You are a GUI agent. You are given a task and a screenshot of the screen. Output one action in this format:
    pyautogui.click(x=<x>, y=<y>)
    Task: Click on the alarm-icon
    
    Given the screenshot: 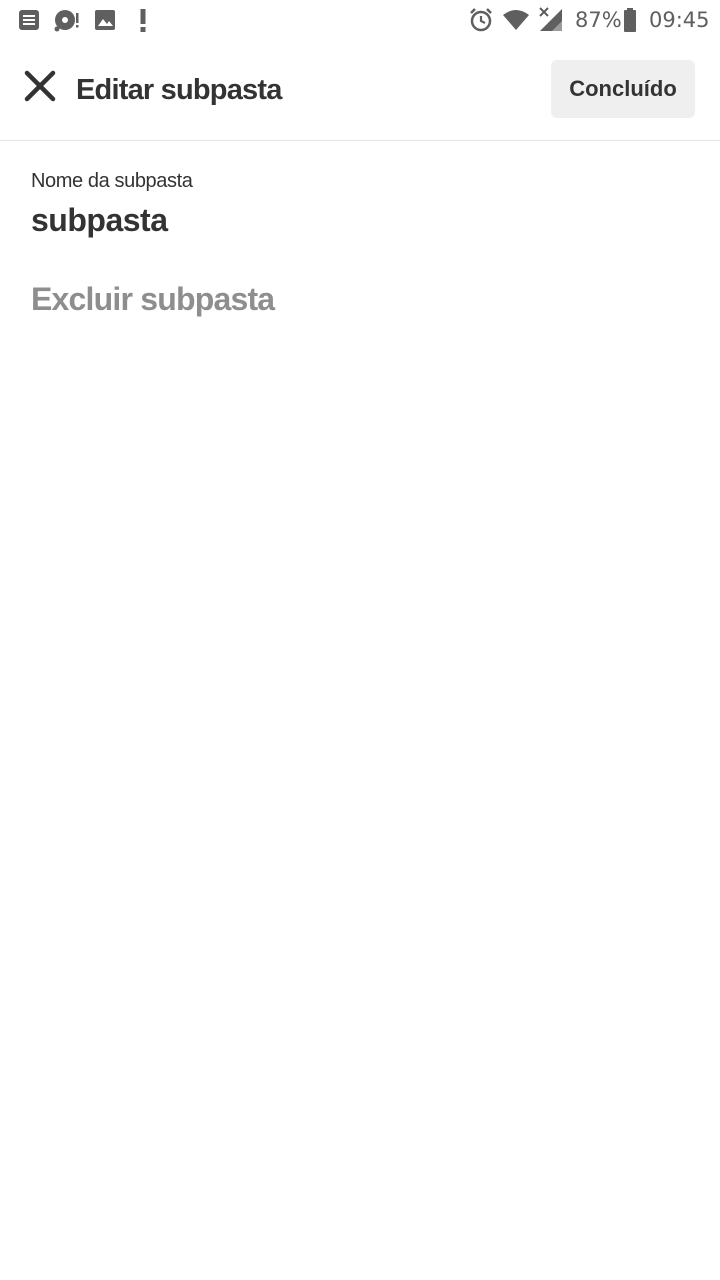 What is the action you would take?
    pyautogui.click(x=481, y=20)
    